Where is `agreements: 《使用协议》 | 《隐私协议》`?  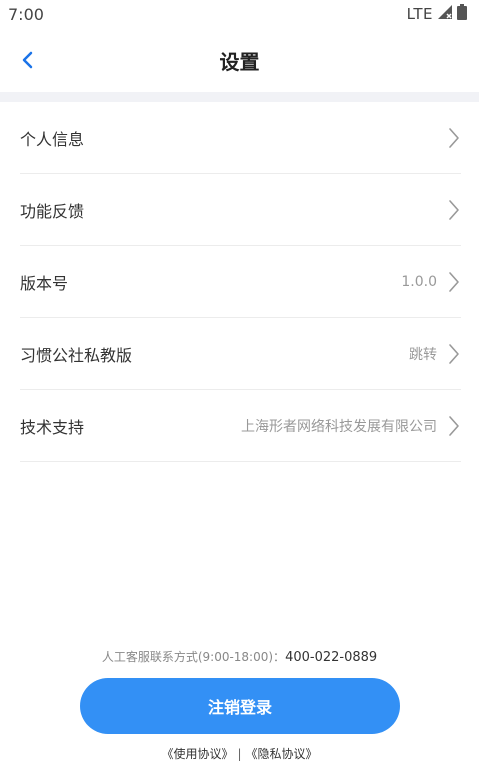
agreements: 《使用协议》 | 《隐私协议》 is located at coordinates (239, 753).